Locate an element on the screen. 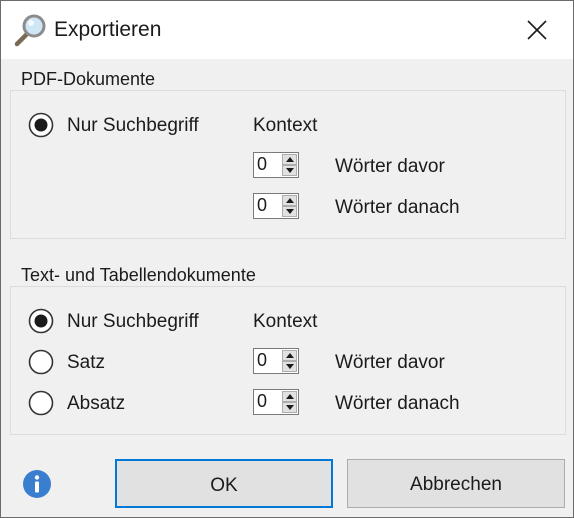 Image resolution: width=574 pixels, height=518 pixels. text-words-after-label: Wörter danach is located at coordinates (397, 403).